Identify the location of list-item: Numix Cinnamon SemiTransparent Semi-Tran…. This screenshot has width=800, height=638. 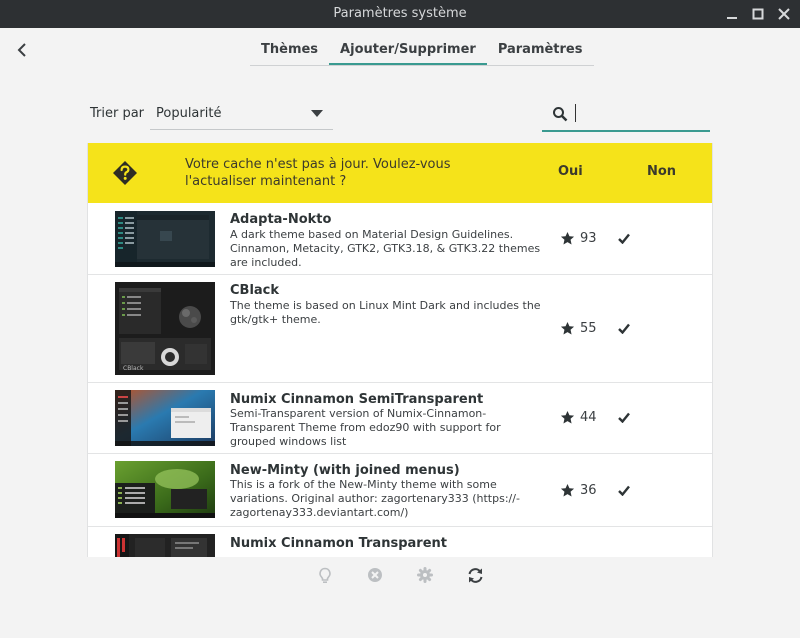
(400, 418).